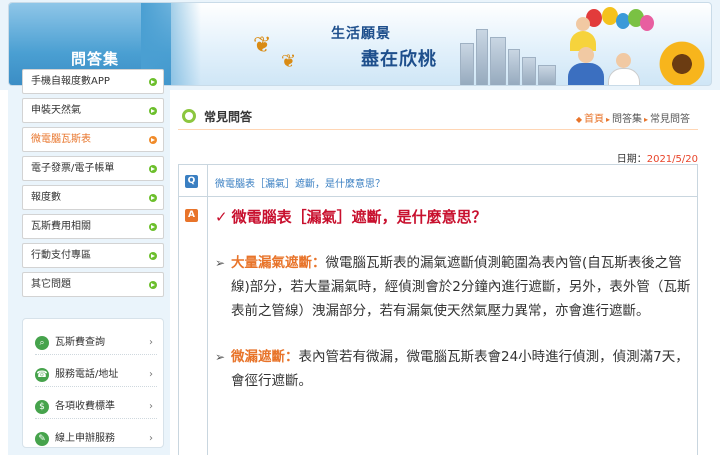 Image resolution: width=720 pixels, height=455 pixels. Describe the element at coordinates (614, 46) in the screenshot. I see `family-illustration` at that location.